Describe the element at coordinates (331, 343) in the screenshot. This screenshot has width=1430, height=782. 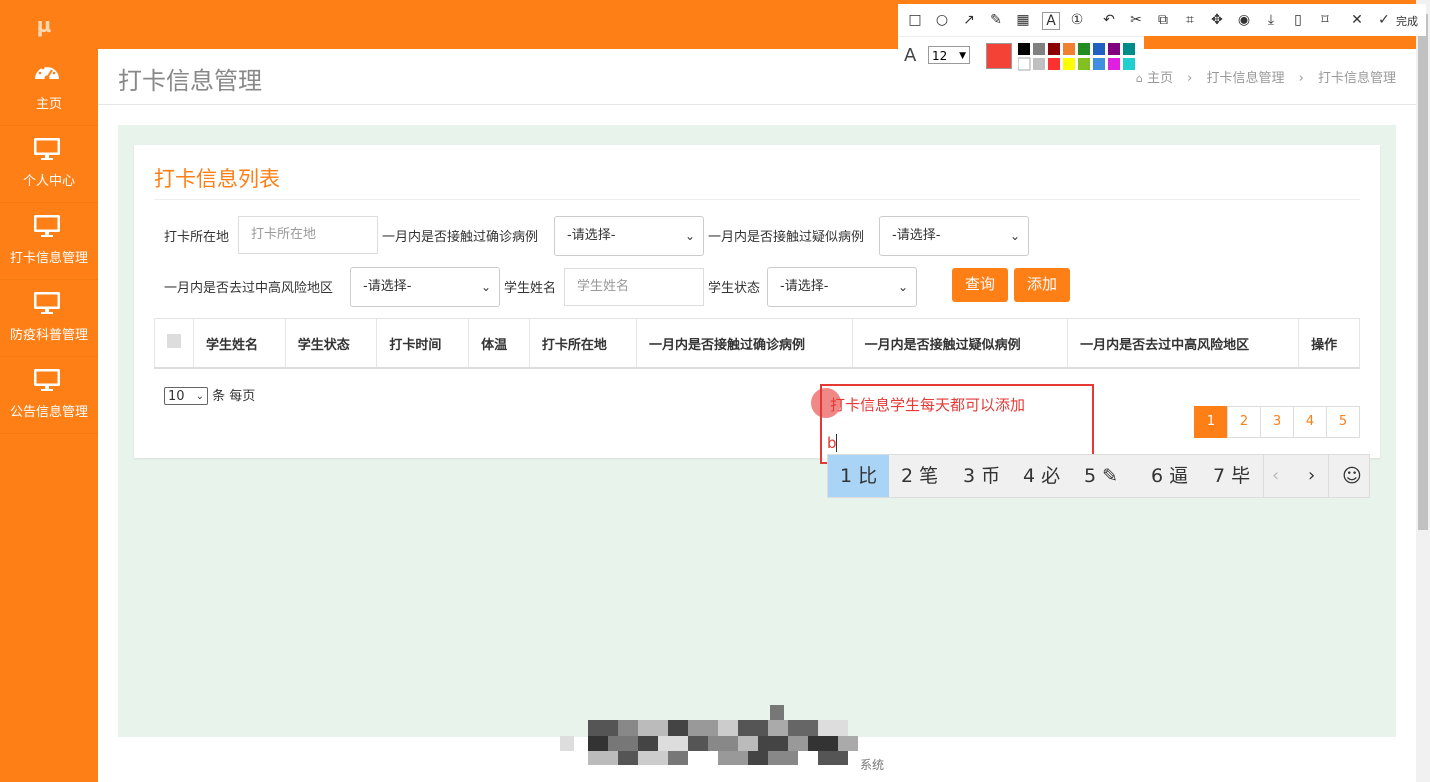
I see `column-header: 学生状态` at that location.